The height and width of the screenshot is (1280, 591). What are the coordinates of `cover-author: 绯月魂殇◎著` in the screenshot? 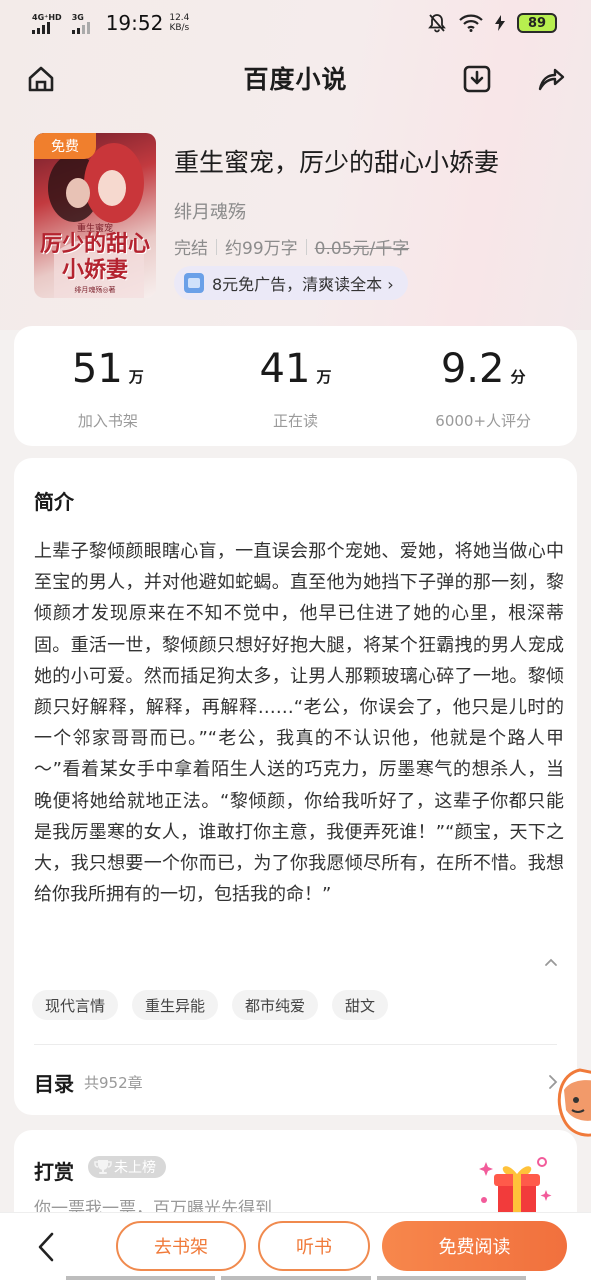 It's located at (95, 290).